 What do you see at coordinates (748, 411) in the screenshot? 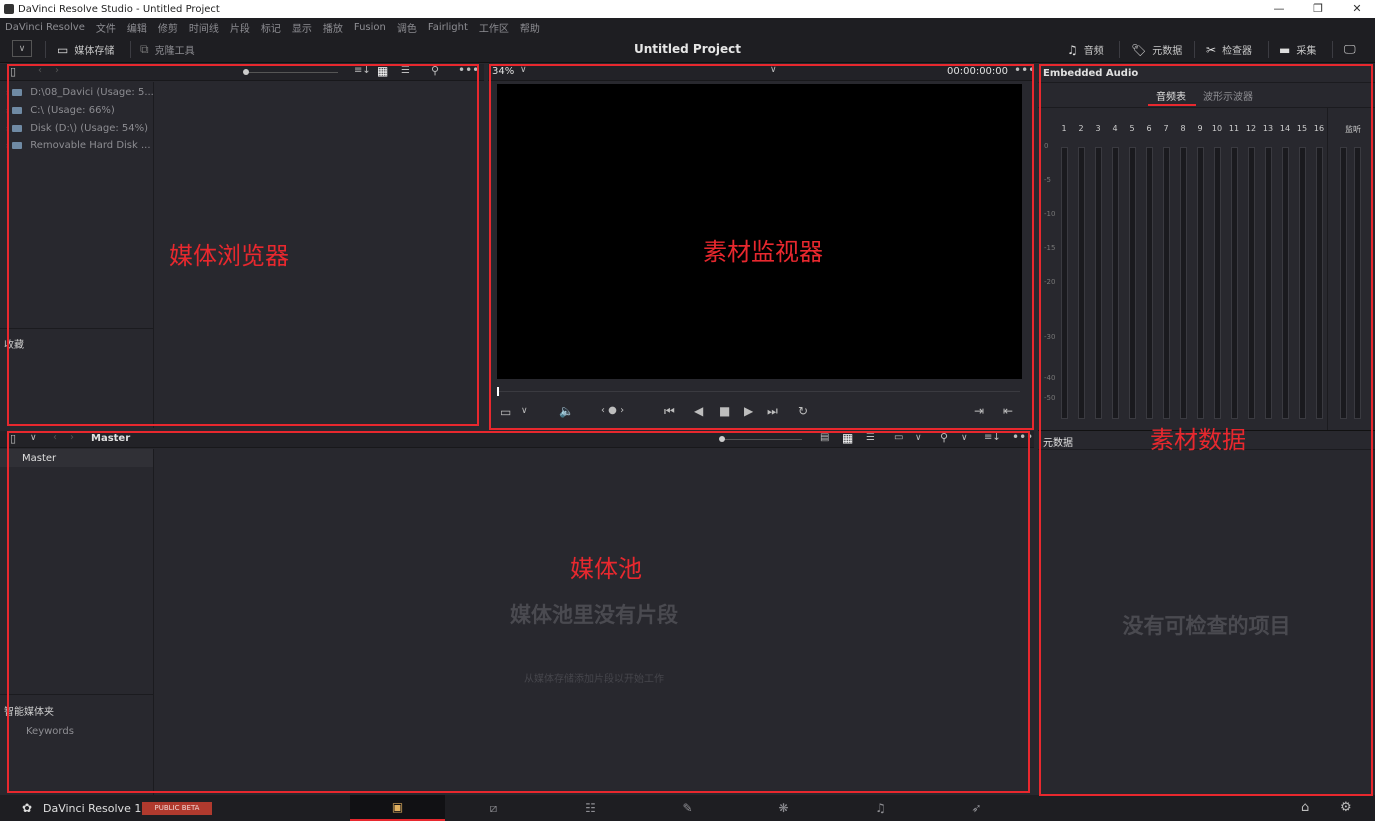
I see `play-icon: ▶` at bounding box center [748, 411].